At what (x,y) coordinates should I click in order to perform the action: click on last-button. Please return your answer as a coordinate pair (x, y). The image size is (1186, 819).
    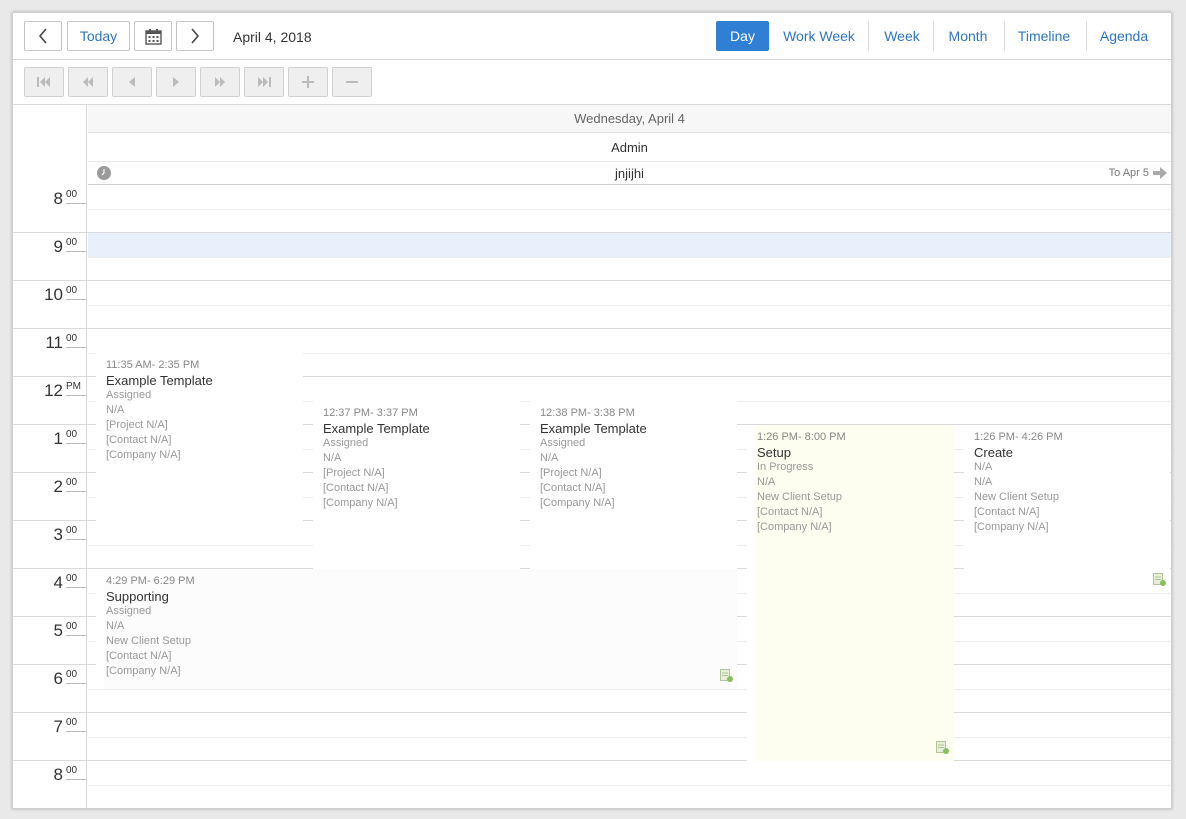
    Looking at the image, I should click on (264, 82).